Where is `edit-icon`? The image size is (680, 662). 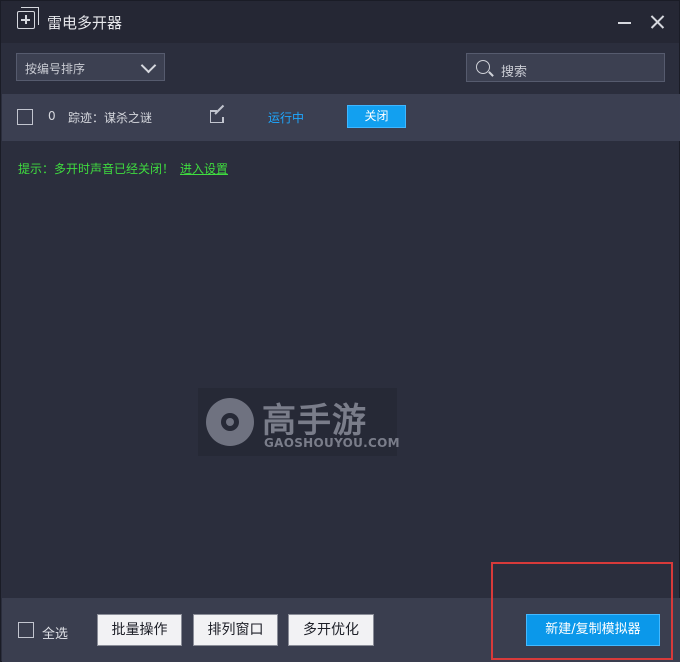
edit-icon is located at coordinates (218, 114).